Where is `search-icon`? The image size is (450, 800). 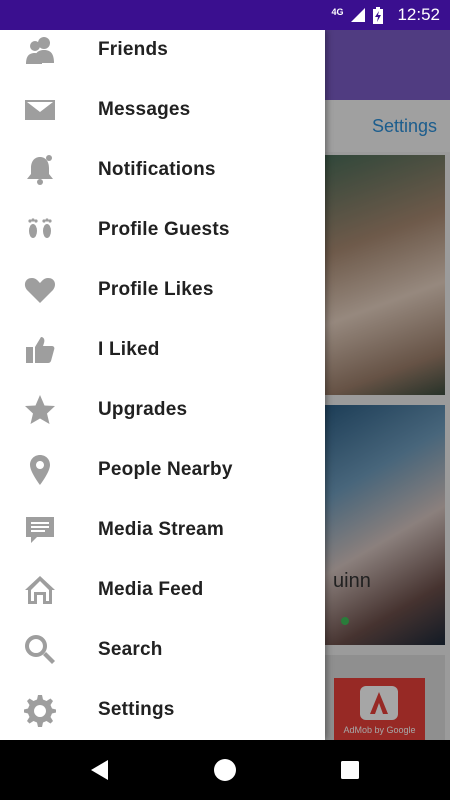 search-icon is located at coordinates (40, 650).